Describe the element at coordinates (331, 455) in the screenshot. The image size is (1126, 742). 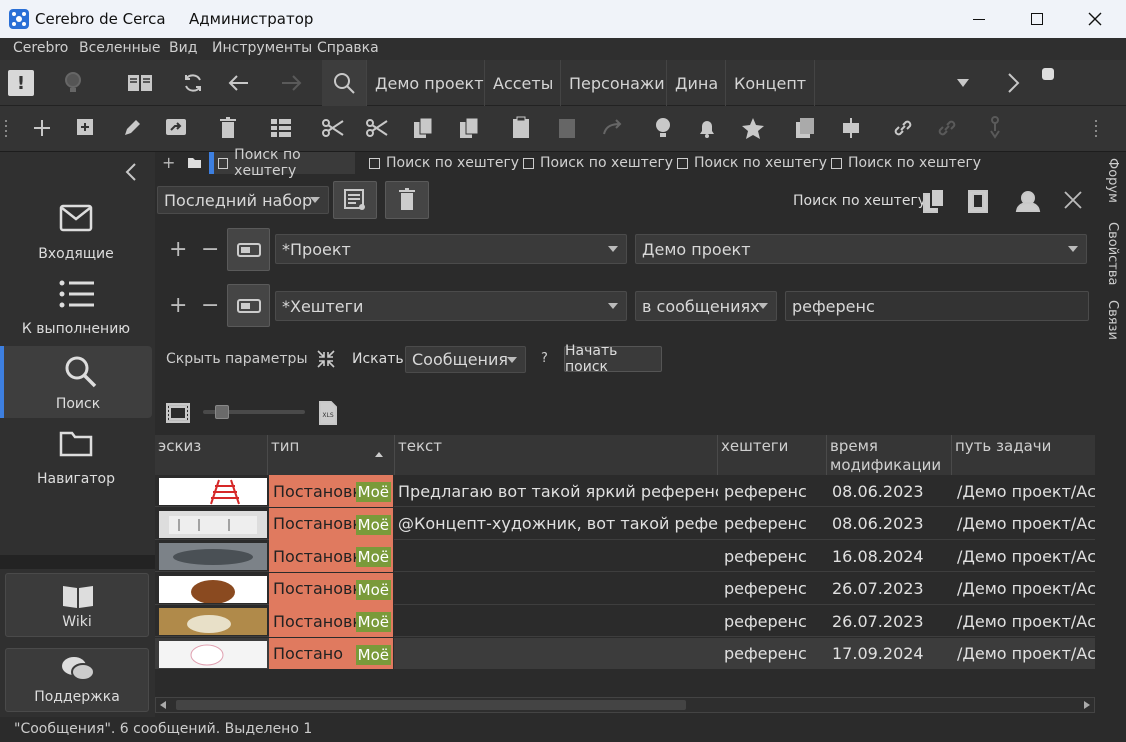
I see `column-header-type: тип` at that location.